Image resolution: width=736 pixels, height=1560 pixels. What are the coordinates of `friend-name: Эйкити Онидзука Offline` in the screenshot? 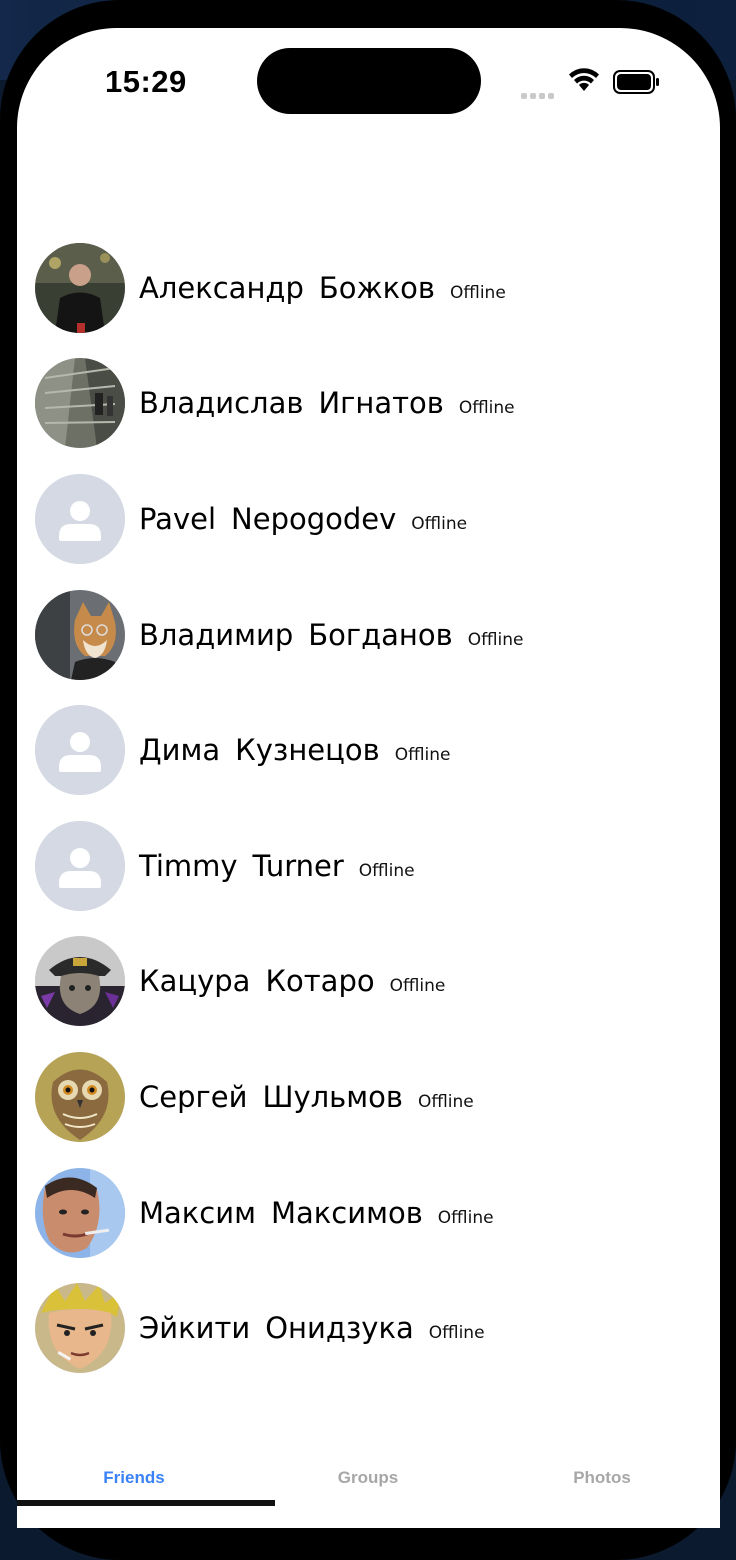 It's located at (312, 1328).